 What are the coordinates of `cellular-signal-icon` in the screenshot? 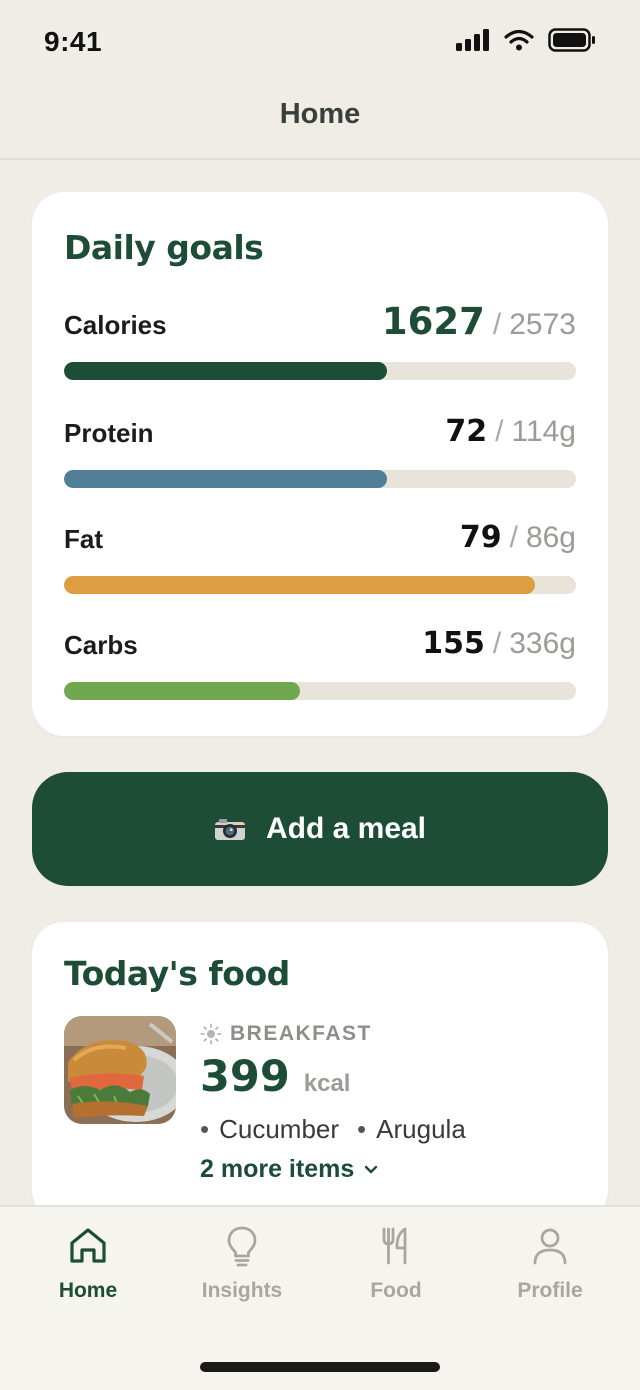 It's located at (472, 40).